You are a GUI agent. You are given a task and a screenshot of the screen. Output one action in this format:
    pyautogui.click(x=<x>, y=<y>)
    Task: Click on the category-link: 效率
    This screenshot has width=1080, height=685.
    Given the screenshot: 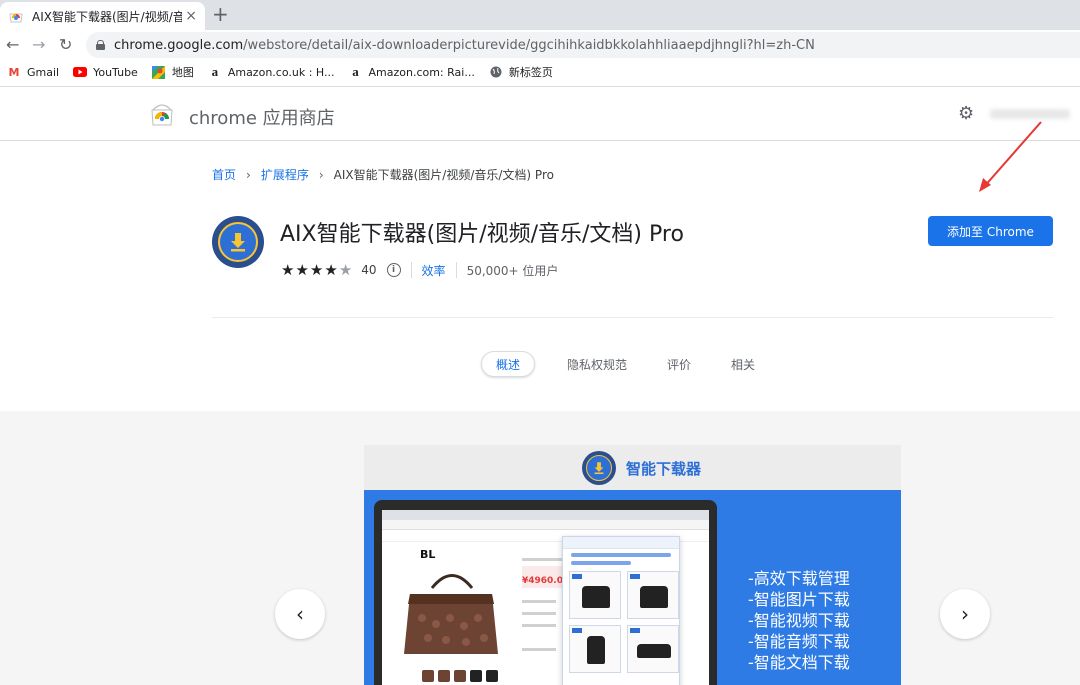 What is the action you would take?
    pyautogui.click(x=434, y=270)
    